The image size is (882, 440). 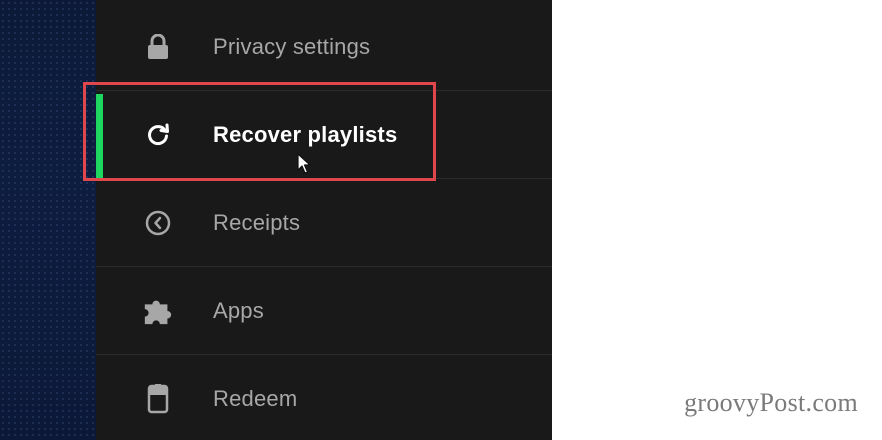 What do you see at coordinates (158, 223) in the screenshot?
I see `clock-back-icon` at bounding box center [158, 223].